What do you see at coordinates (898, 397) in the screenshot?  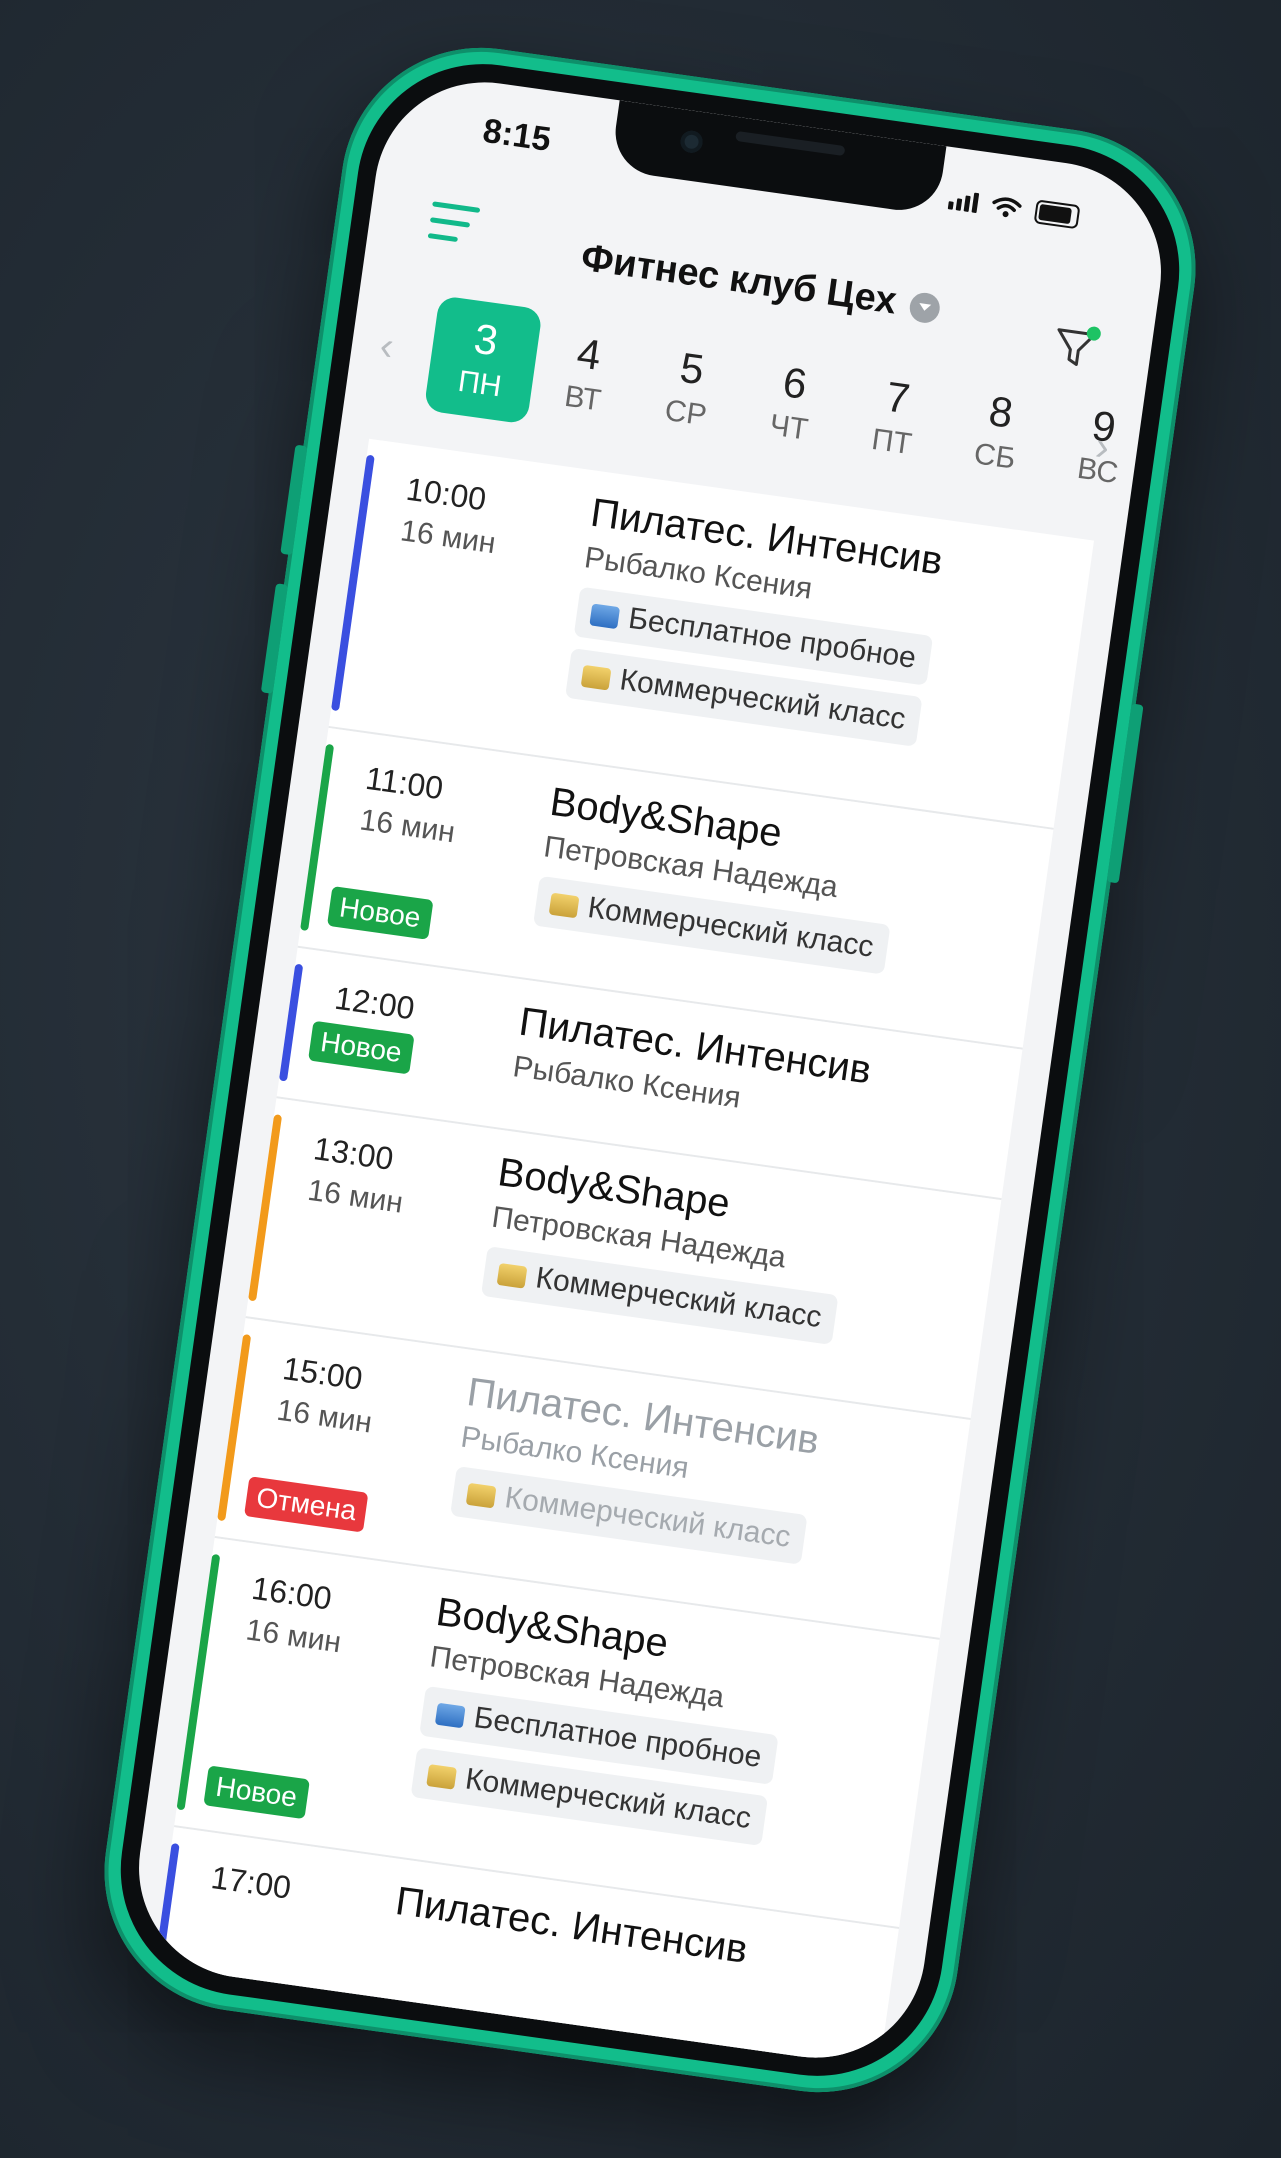 I see `day-number: 7` at bounding box center [898, 397].